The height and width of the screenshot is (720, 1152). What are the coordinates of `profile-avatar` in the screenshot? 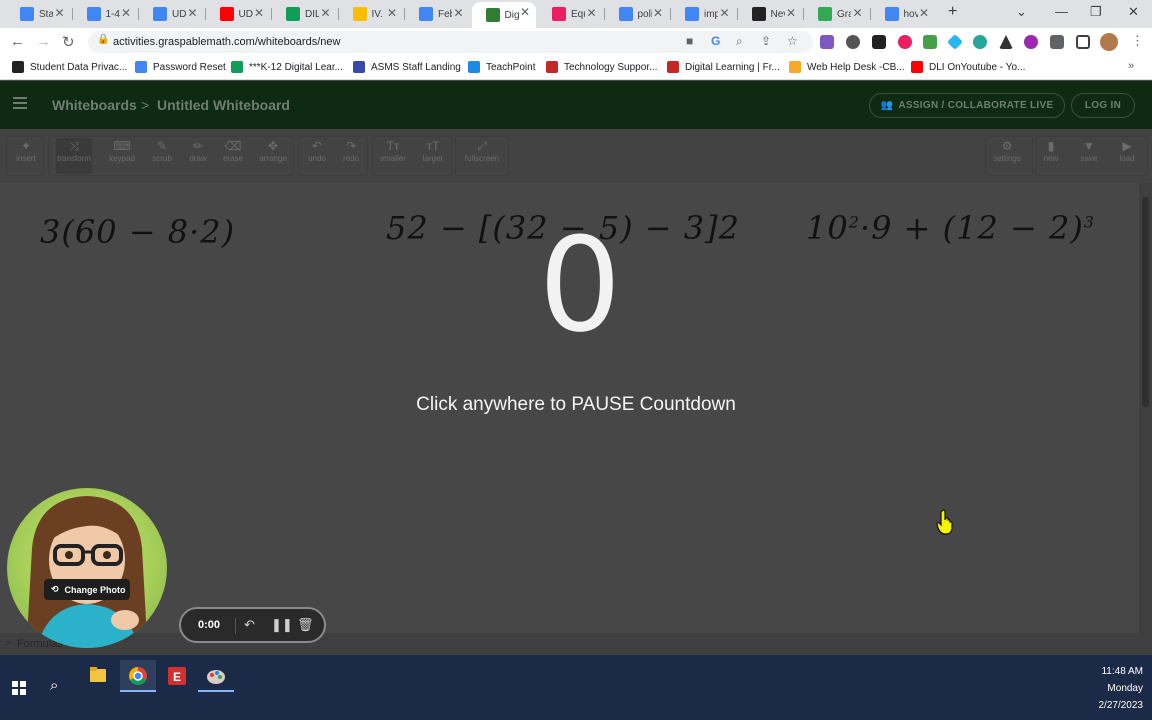 It's located at (1109, 42).